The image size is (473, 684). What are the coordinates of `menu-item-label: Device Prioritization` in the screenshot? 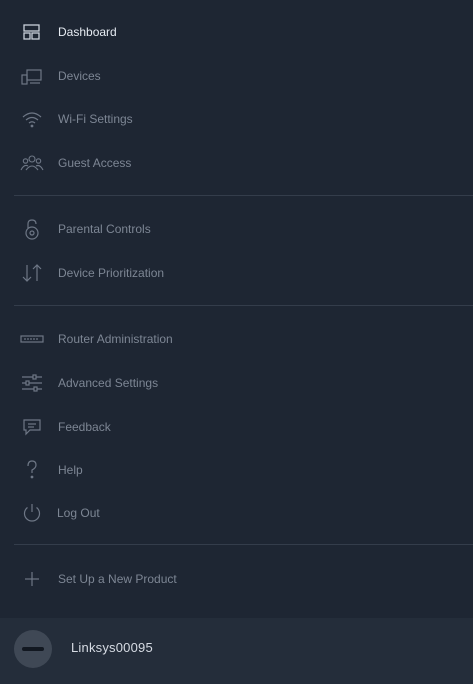 It's located at (111, 273).